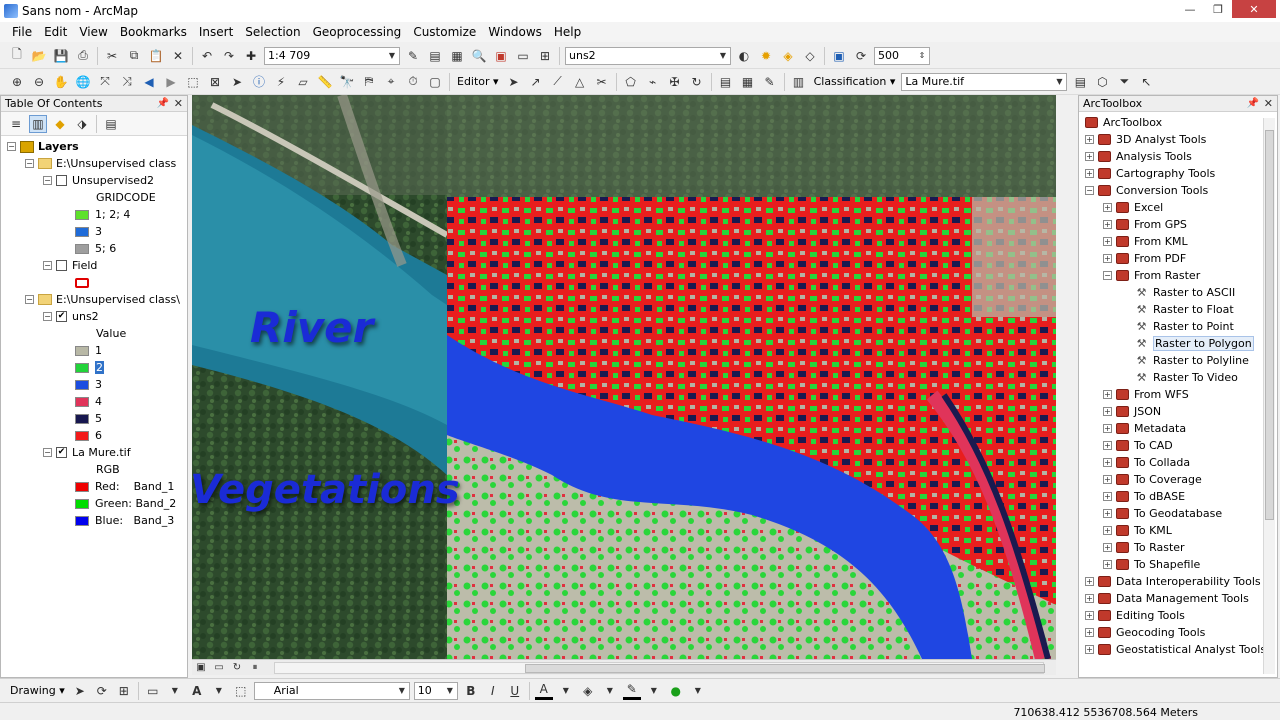 This screenshot has height=720, width=1280. Describe the element at coordinates (1253, 103) in the screenshot. I see `pin-icon: 📌` at that location.